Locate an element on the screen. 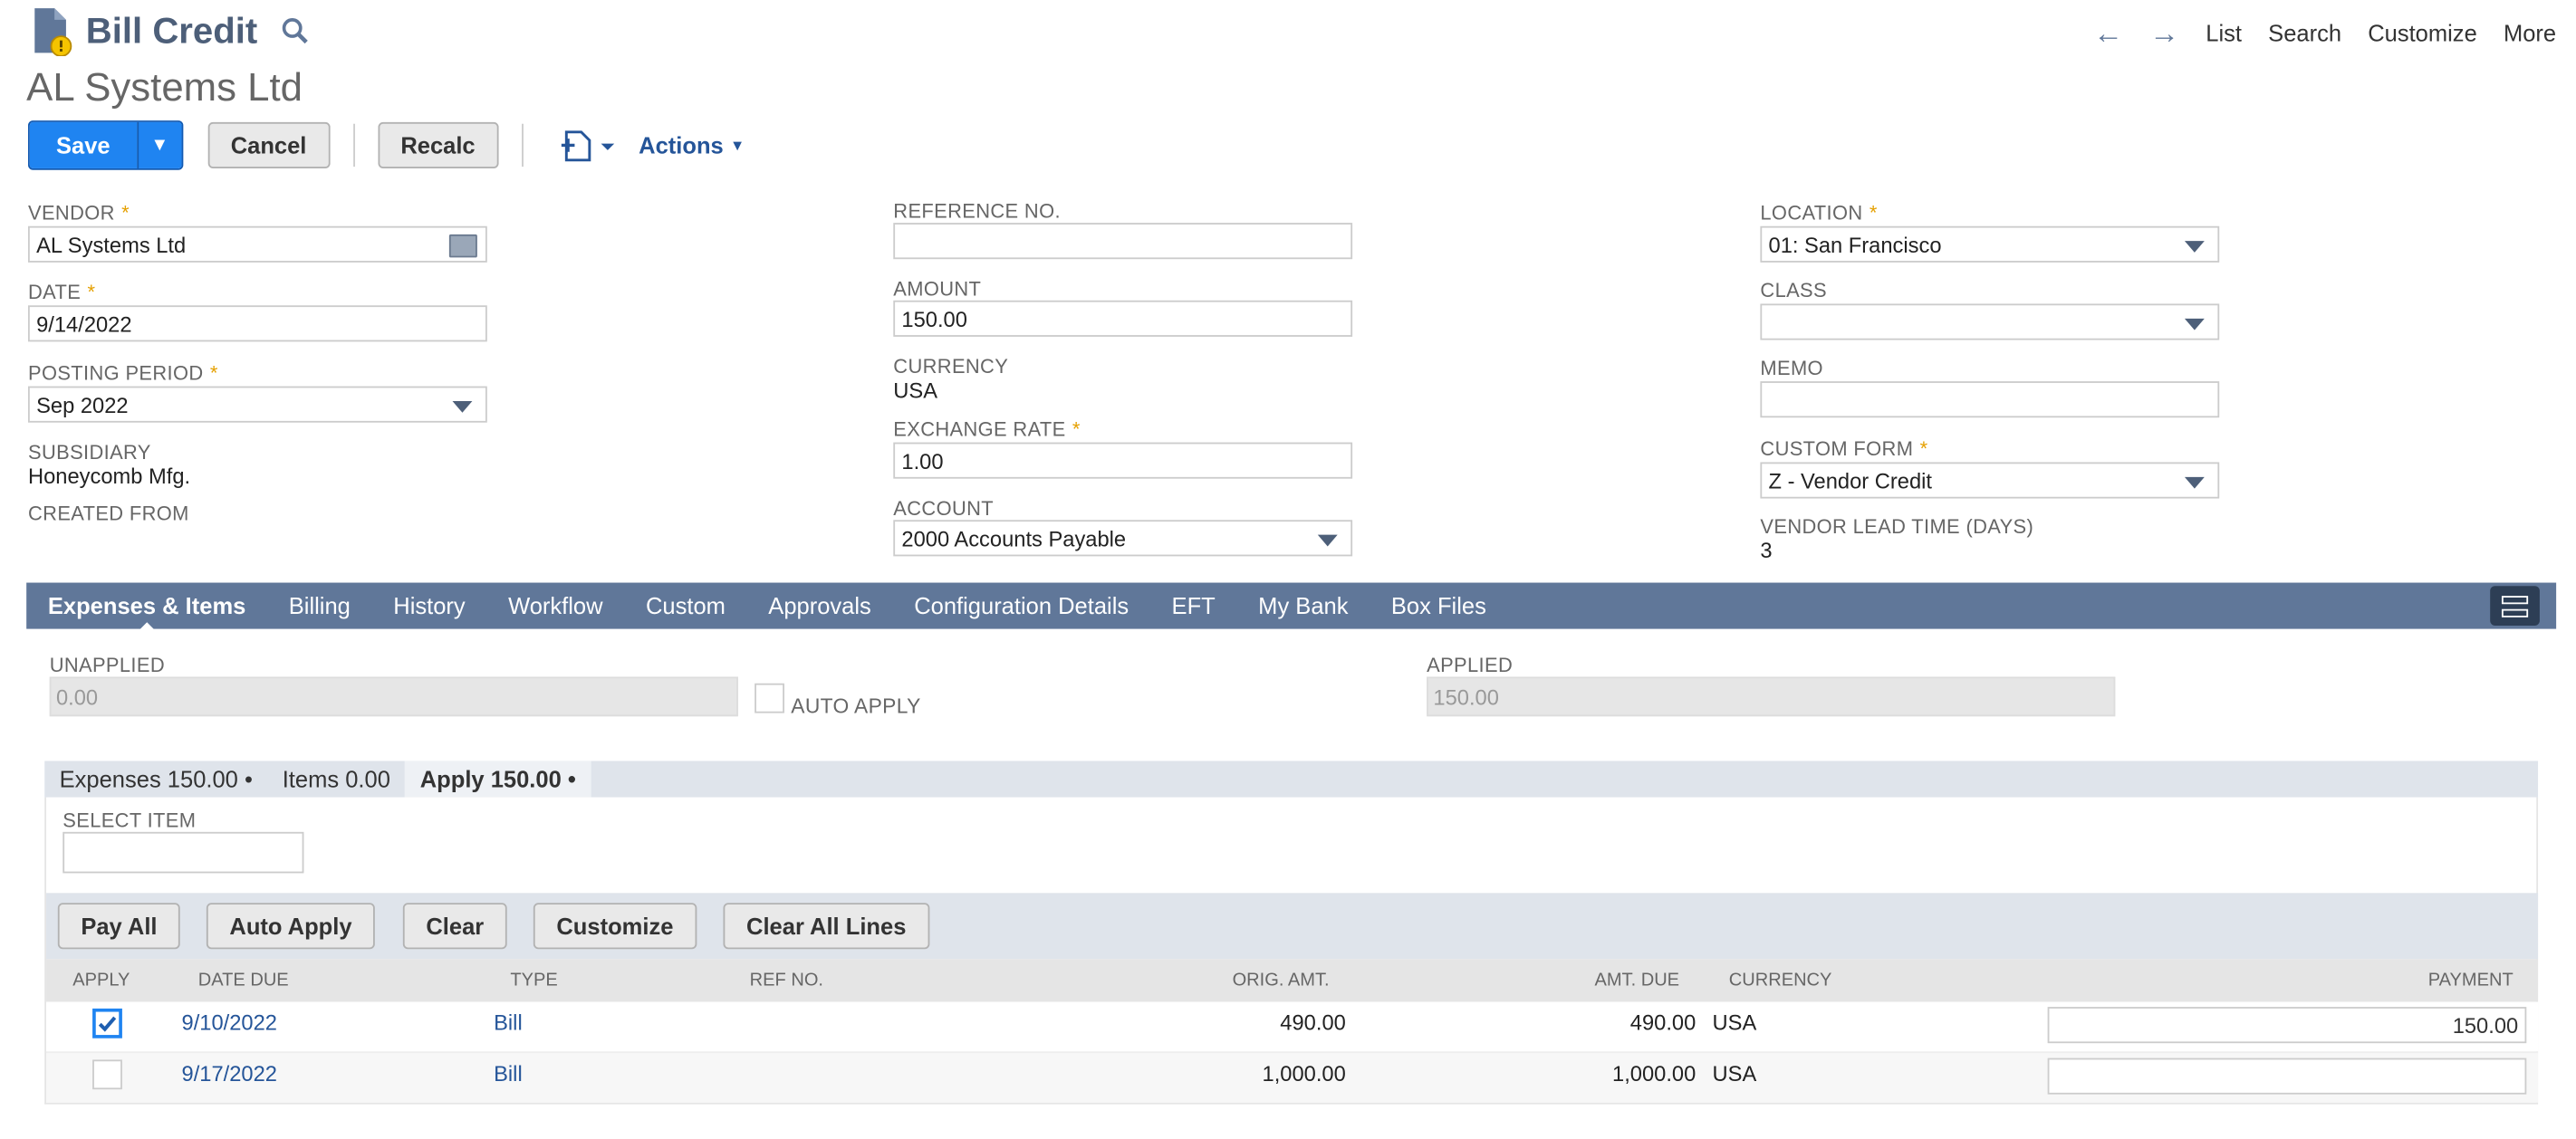 Image resolution: width=2576 pixels, height=1139 pixels. tab-history: History is located at coordinates (429, 605).